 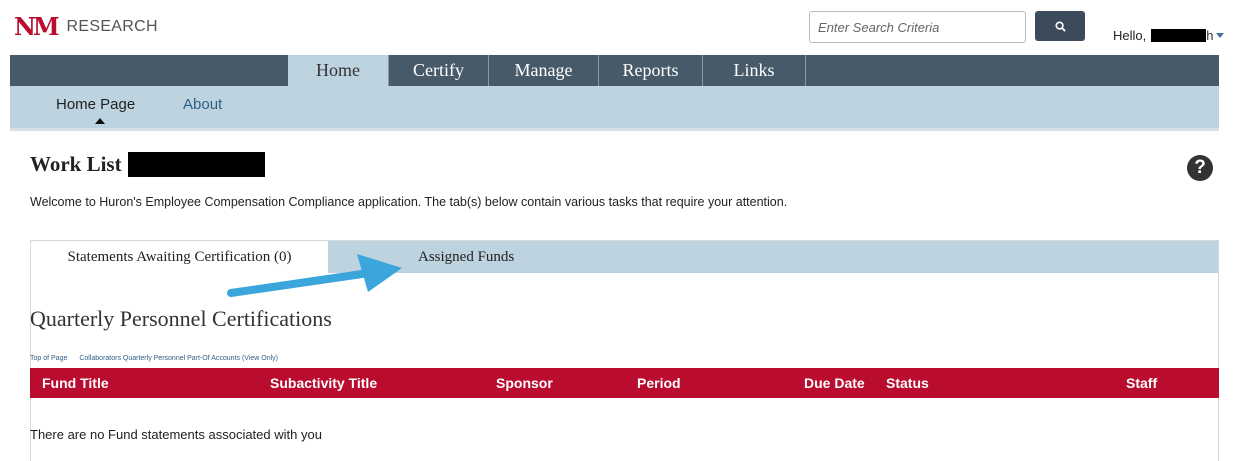 I want to click on logo-text: RESEARCH, so click(x=112, y=26).